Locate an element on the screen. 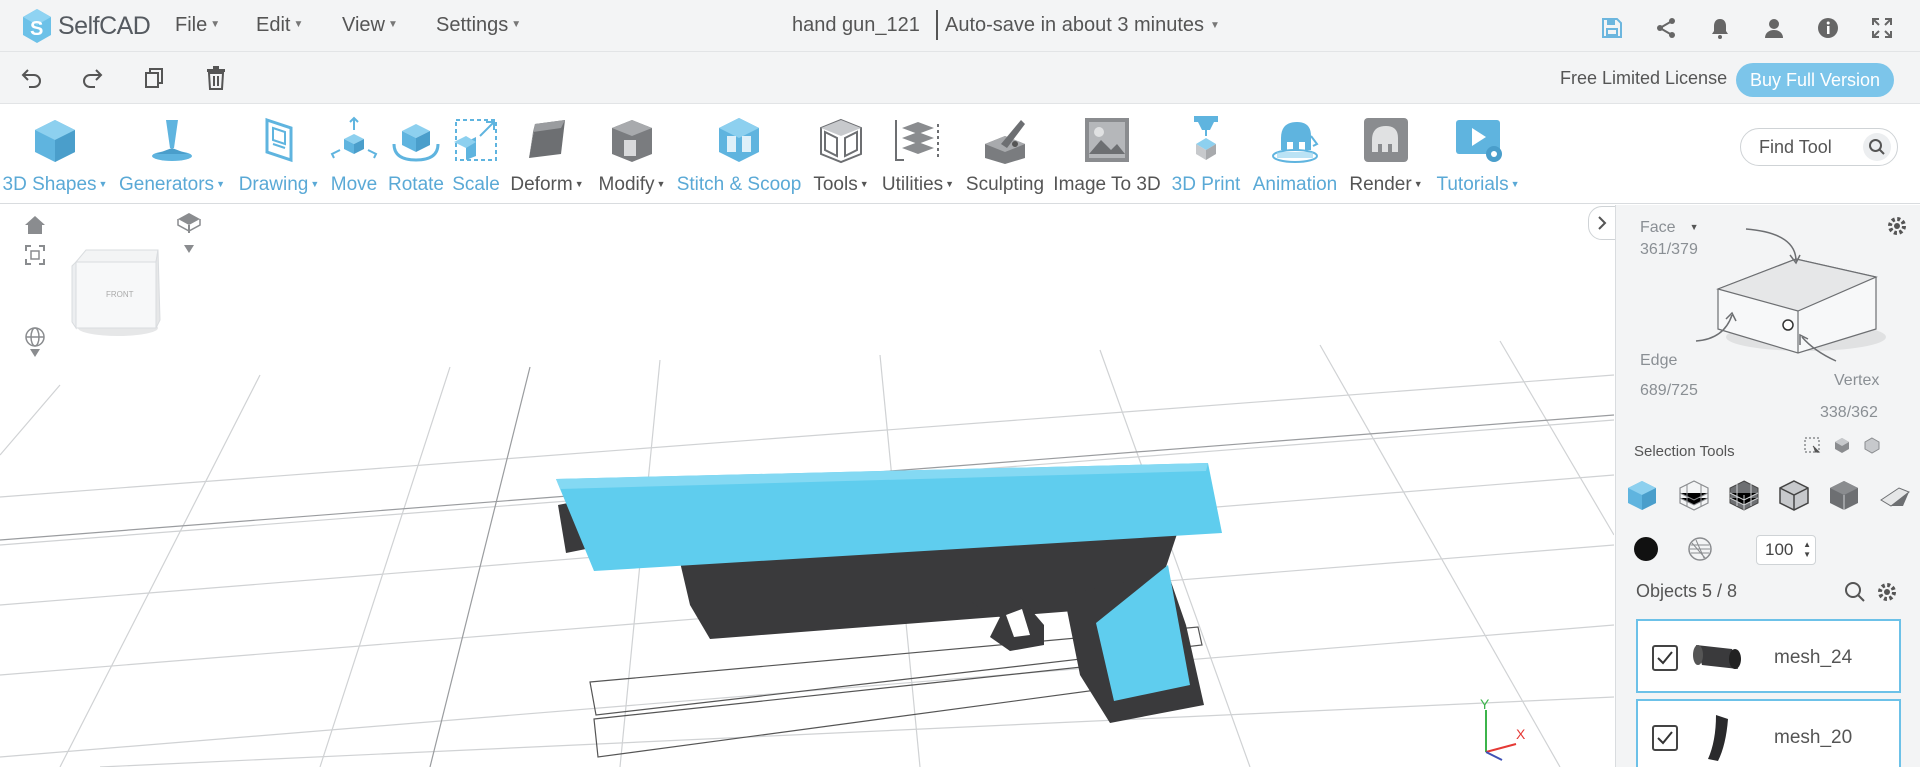 This screenshot has height=767, width=1920. quick-toolbar: Free Limited License Buy Full Version is located at coordinates (960, 78).